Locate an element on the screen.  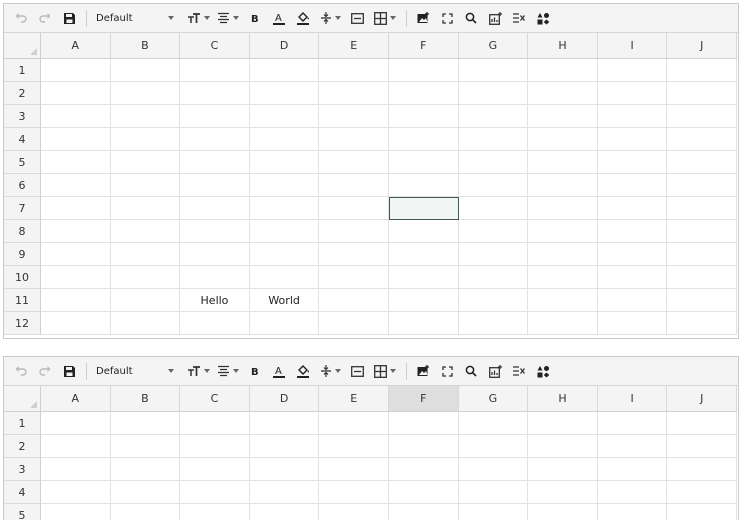
cell-h5 is located at coordinates (563, 162).